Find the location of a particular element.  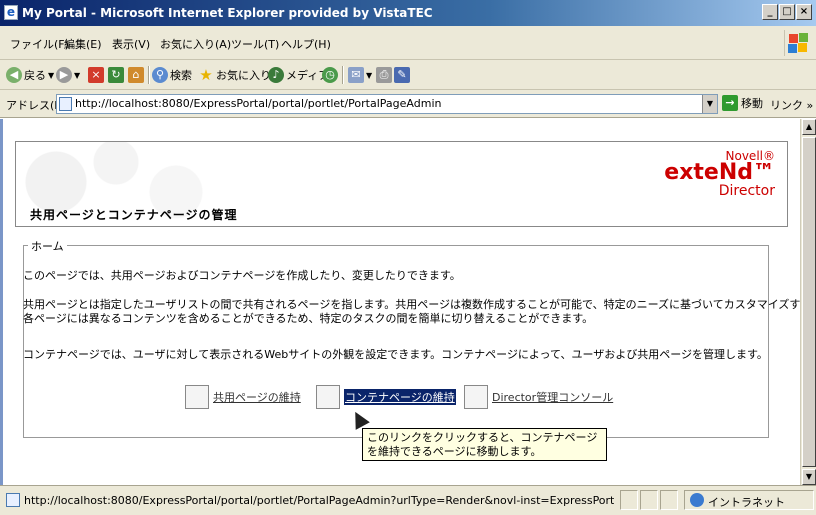

minimize-button: _ is located at coordinates (770, 12).